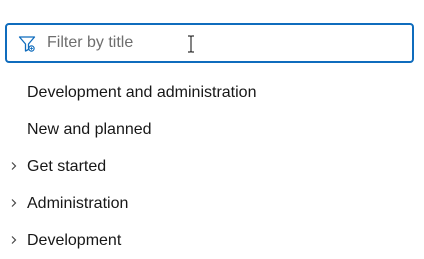 The height and width of the screenshot is (259, 424). Describe the element at coordinates (191, 44) in the screenshot. I see `text-cursor-icon` at that location.